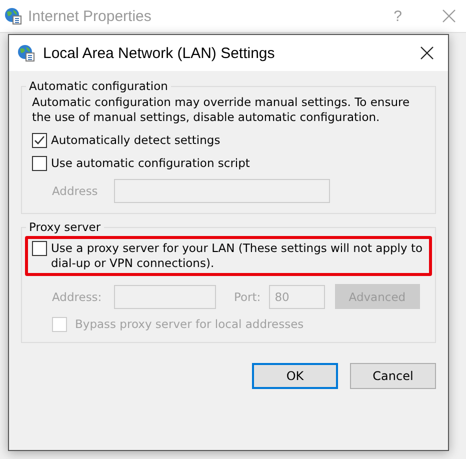  Describe the element at coordinates (393, 376) in the screenshot. I see `dialog-button: Cancel` at that location.